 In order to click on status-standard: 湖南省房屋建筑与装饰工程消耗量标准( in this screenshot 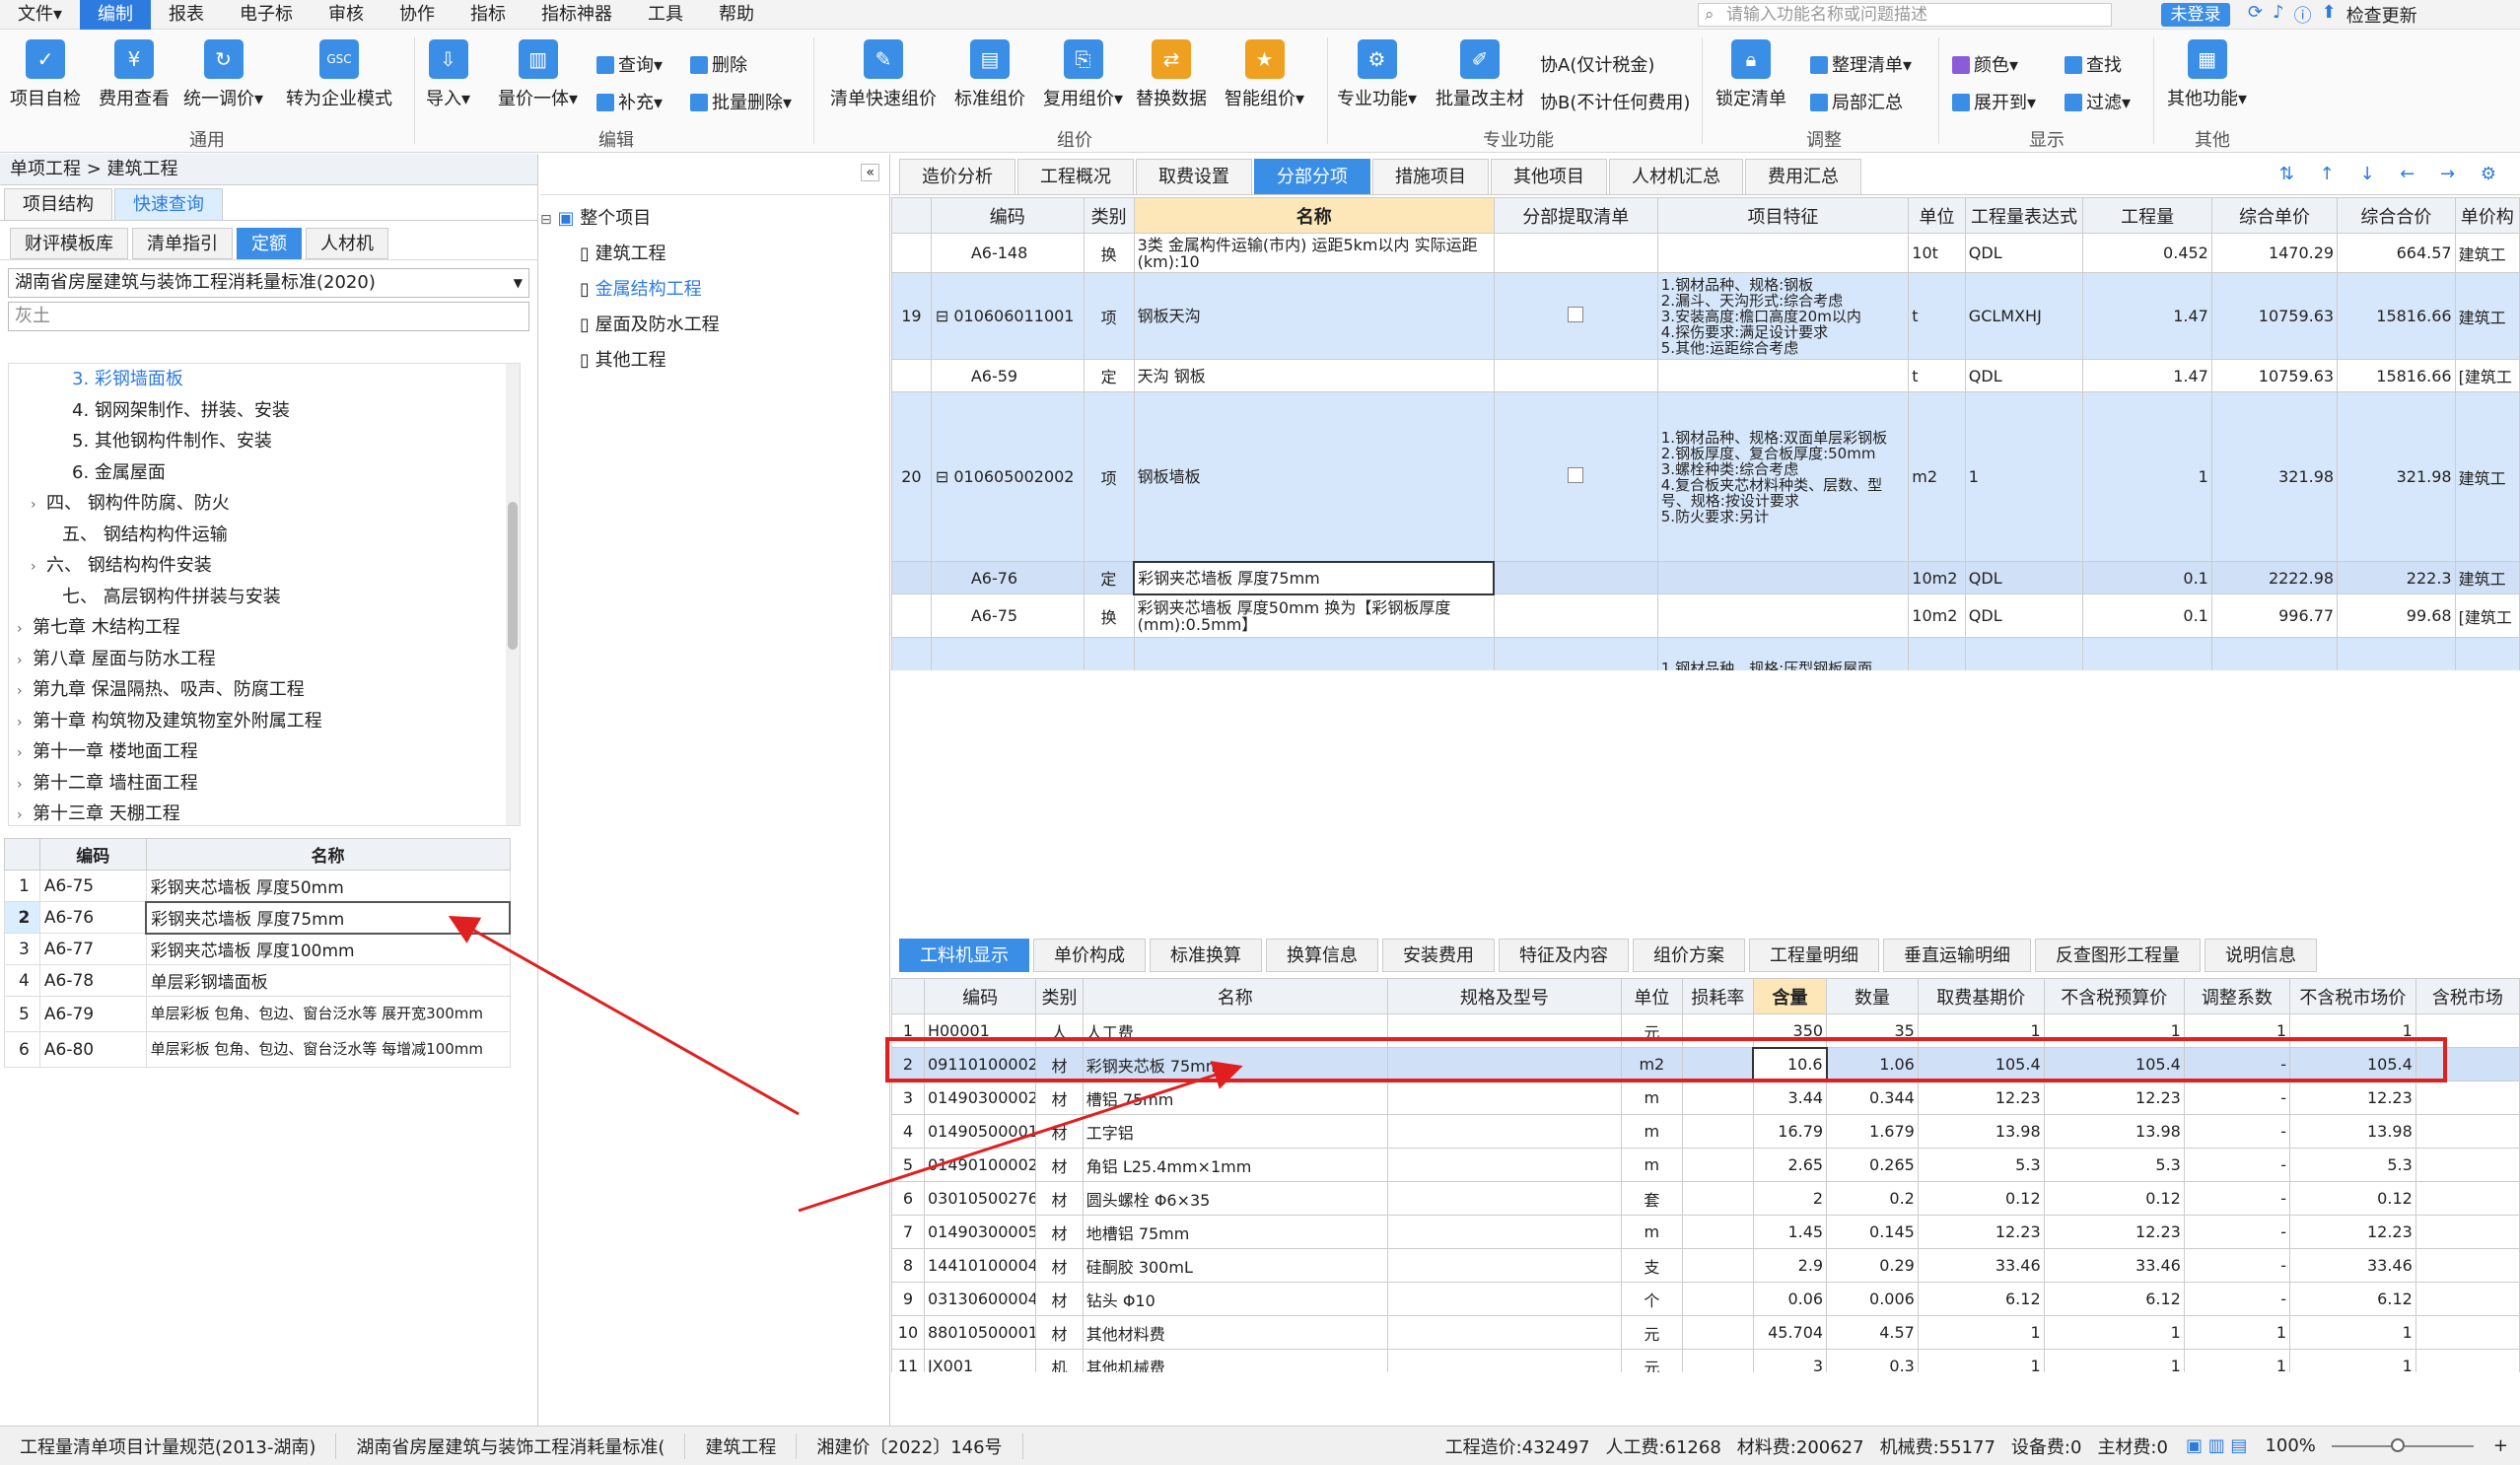, I will do `click(511, 1445)`.